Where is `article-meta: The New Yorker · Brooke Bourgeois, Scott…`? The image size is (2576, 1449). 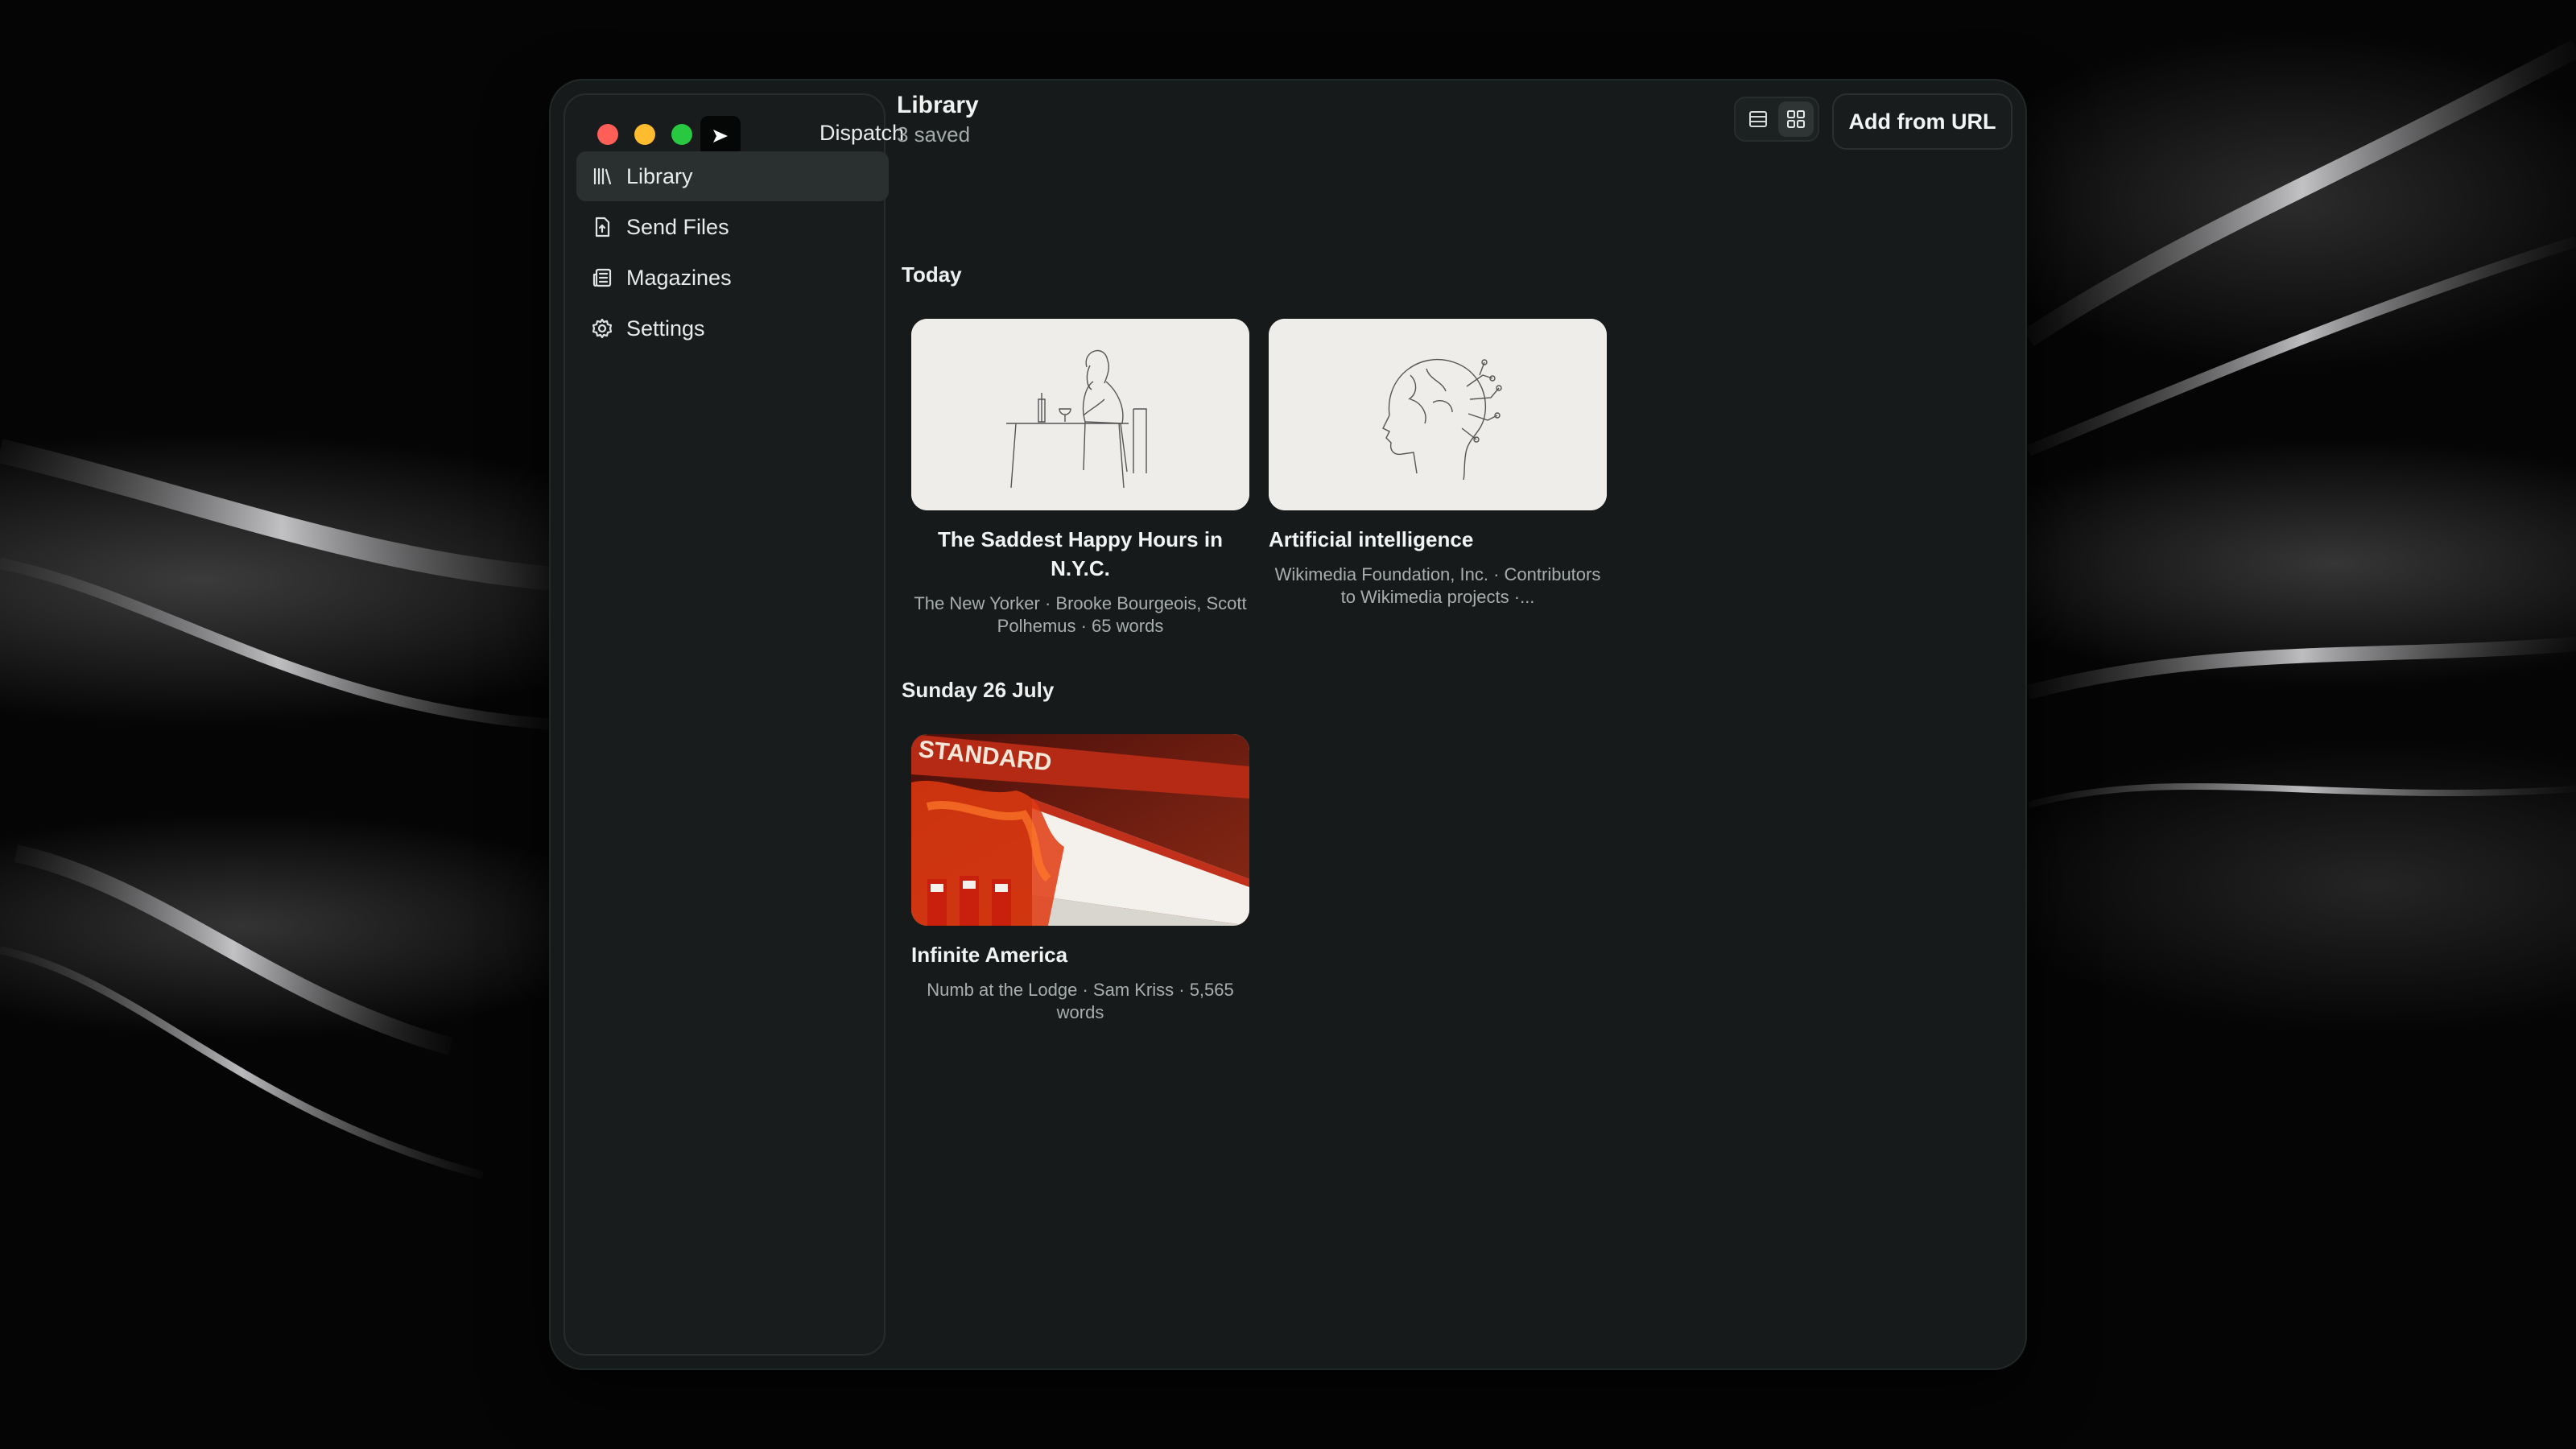
article-meta: The New Yorker · Brooke Bourgeois, Scott… is located at coordinates (1080, 614).